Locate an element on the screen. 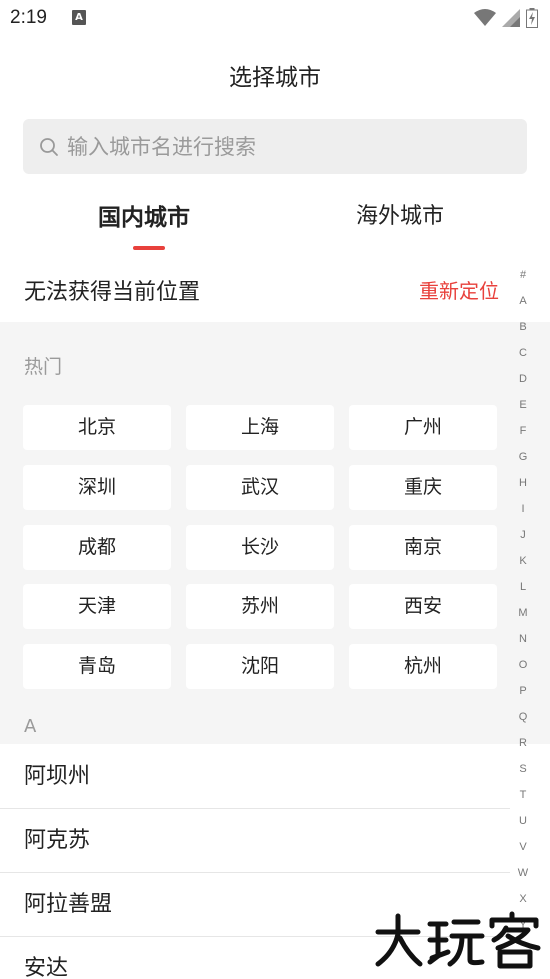 This screenshot has height=979, width=550. location-status: 无法获得当前位置 is located at coordinates (112, 292).